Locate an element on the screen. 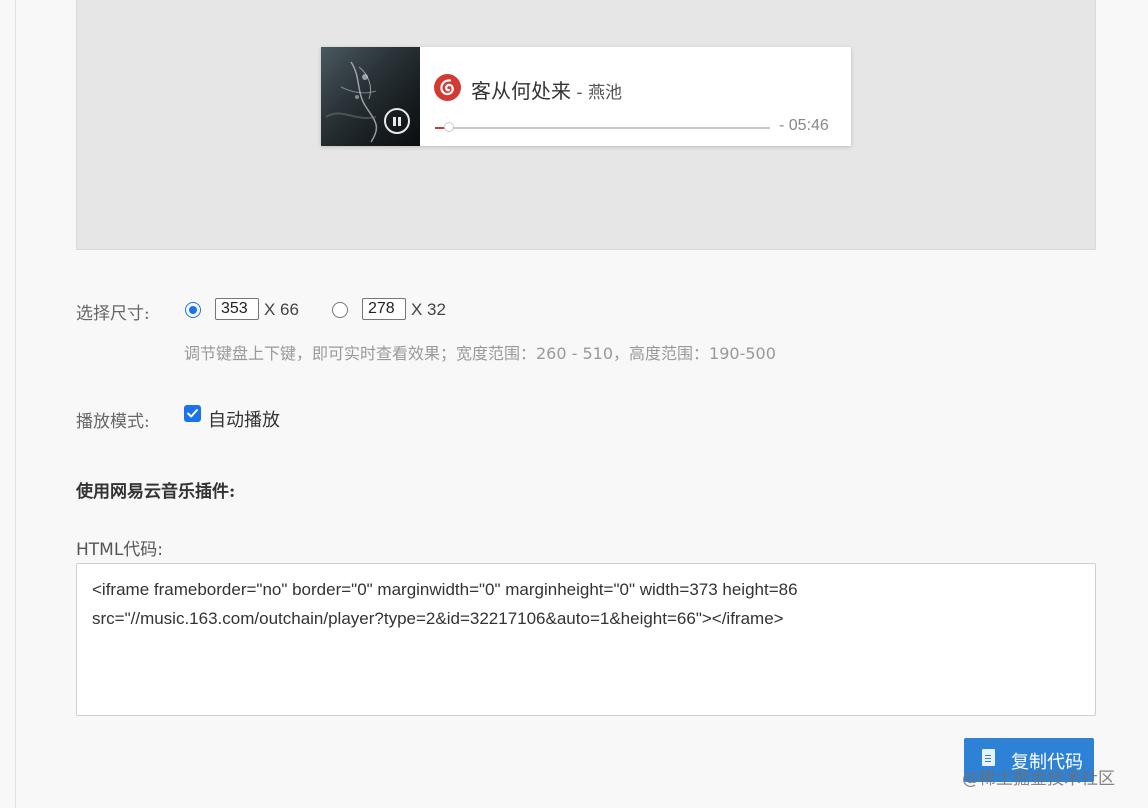  watermark: @稀土掘金技术社区 is located at coordinates (1038, 779).